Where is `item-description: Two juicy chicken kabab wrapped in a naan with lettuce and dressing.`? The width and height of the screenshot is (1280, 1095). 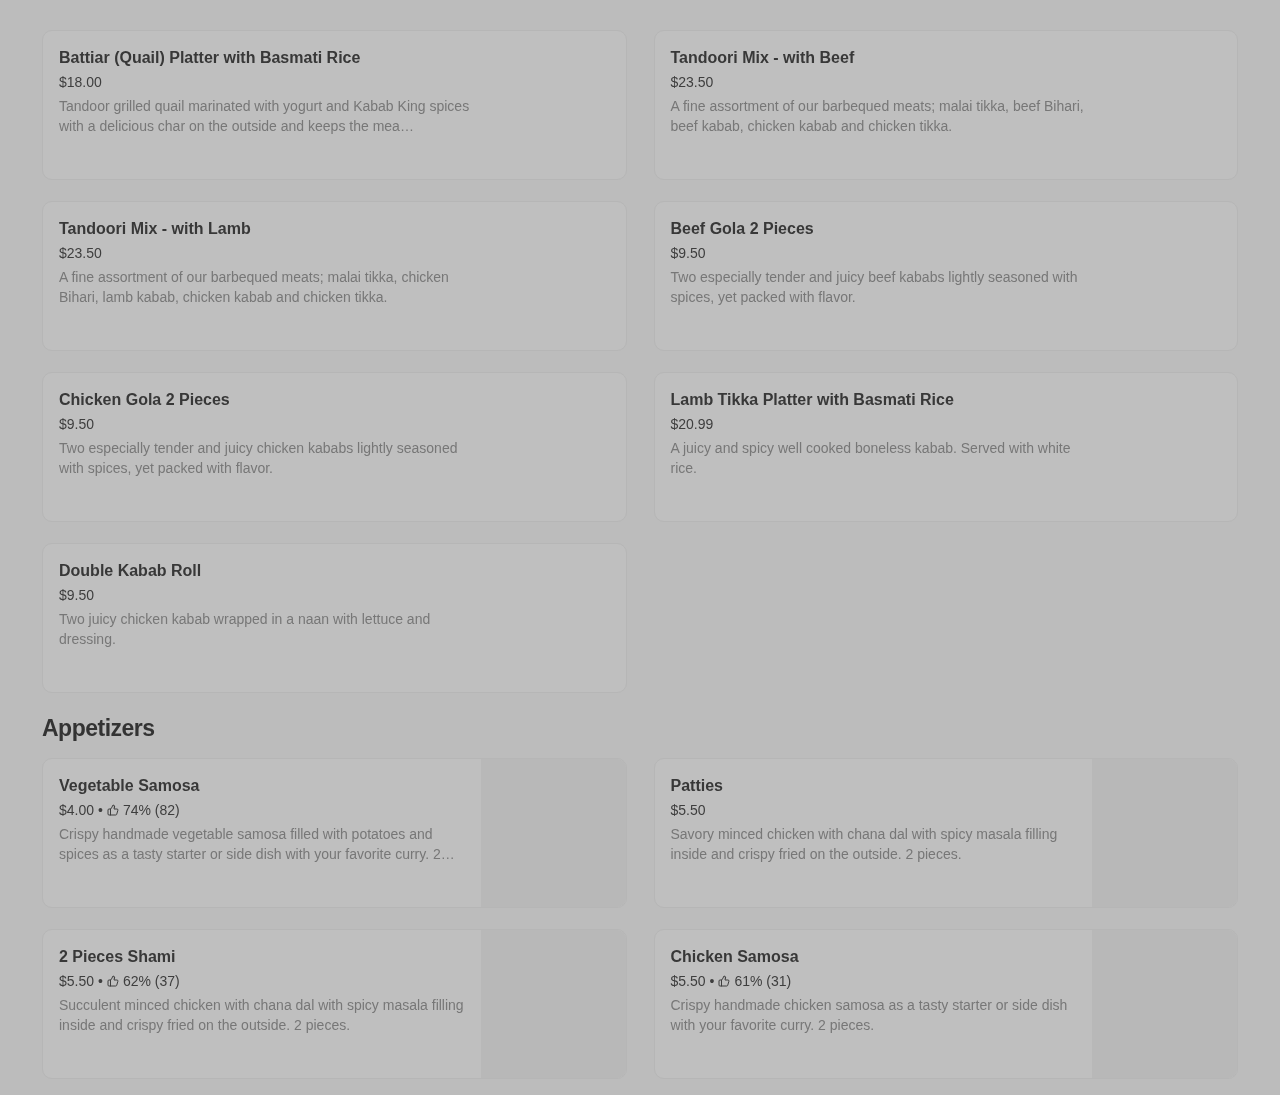 item-description: Two juicy chicken kabab wrapped in a naan with lettuce and dressing. is located at coordinates (245, 629).